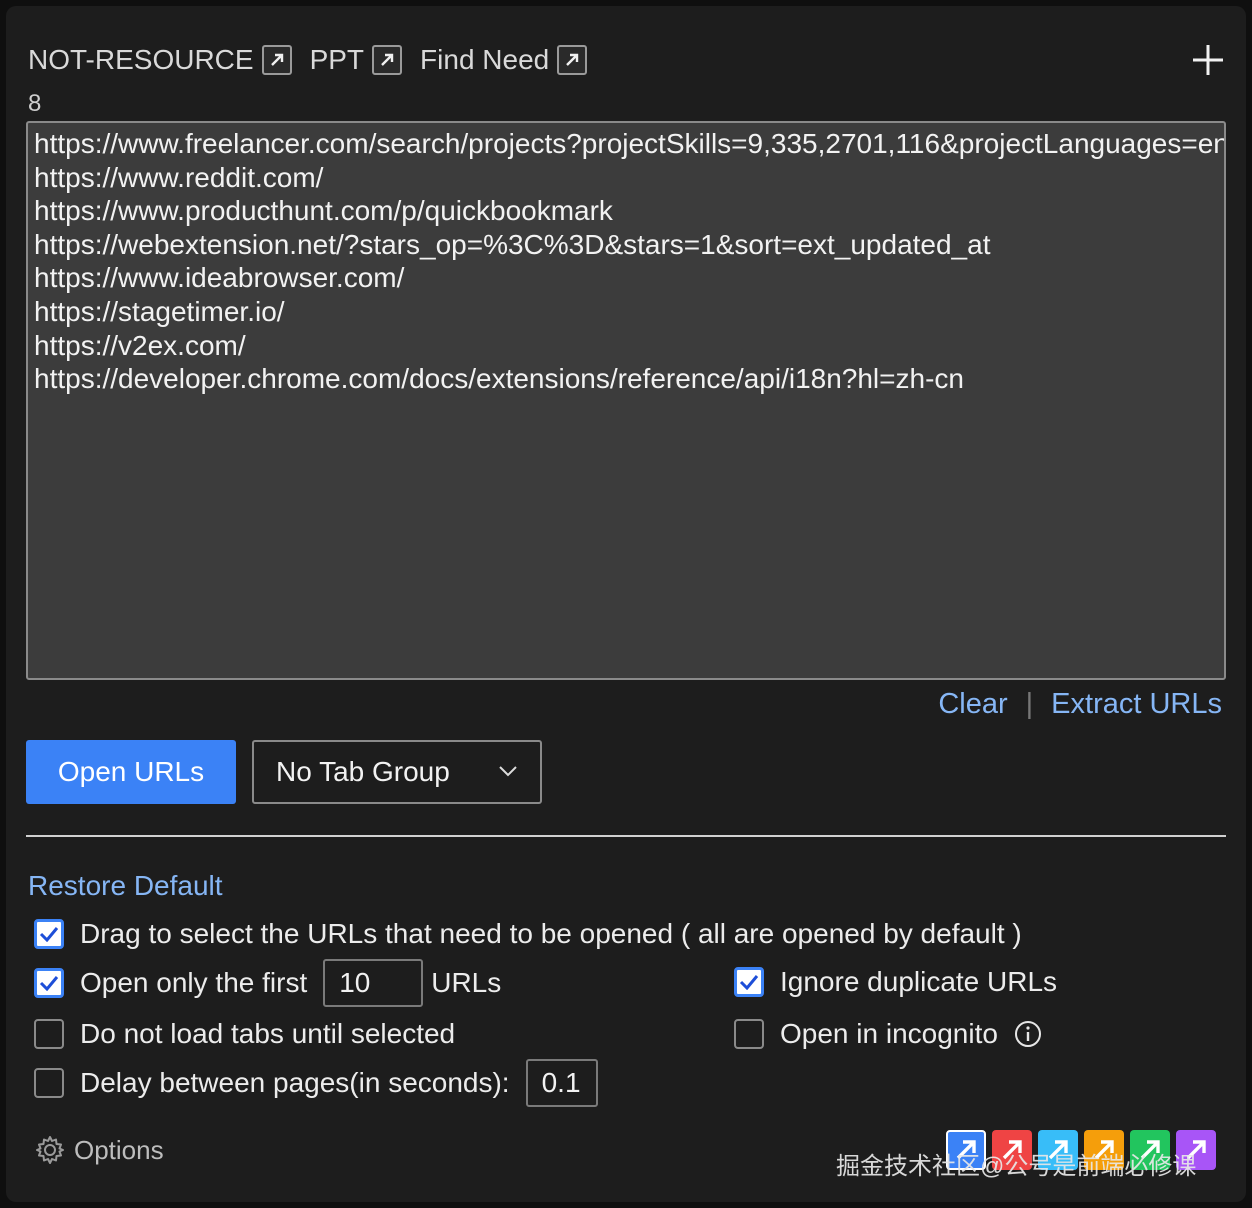 The image size is (1252, 1208). Describe the element at coordinates (119, 1149) in the screenshot. I see `options-label: Options` at that location.